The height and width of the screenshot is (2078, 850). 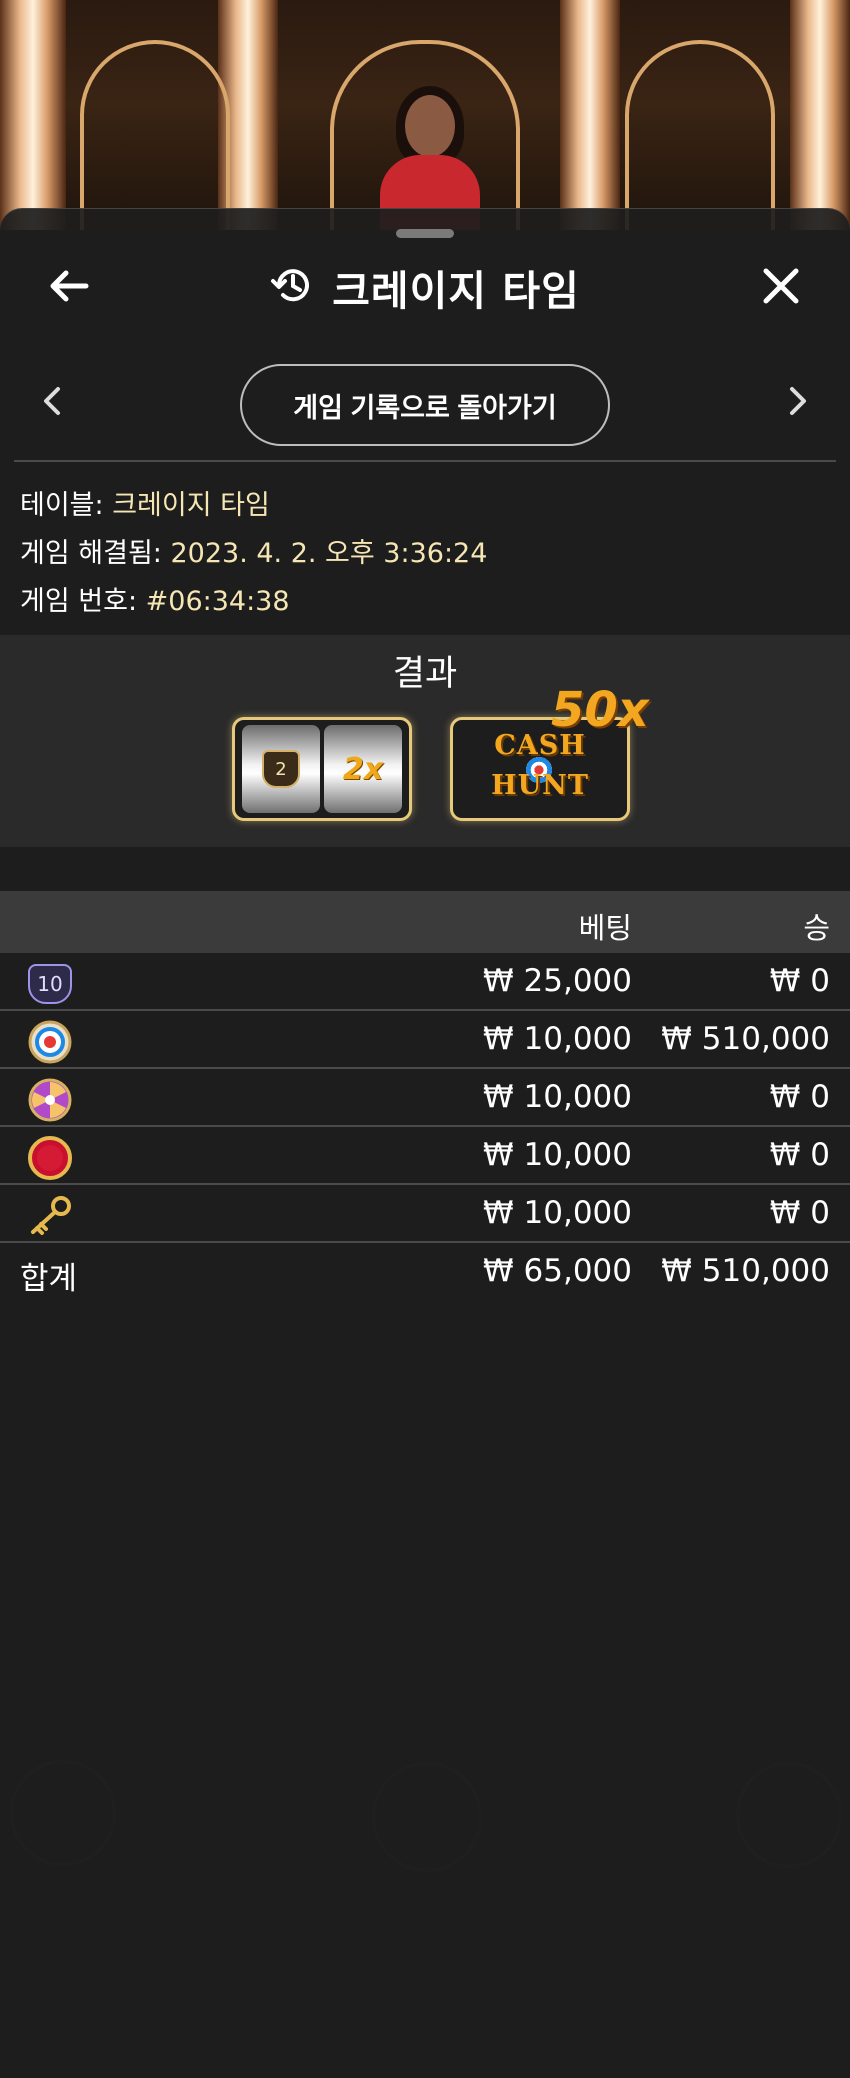 I want to click on presenter-face, so click(x=430, y=126).